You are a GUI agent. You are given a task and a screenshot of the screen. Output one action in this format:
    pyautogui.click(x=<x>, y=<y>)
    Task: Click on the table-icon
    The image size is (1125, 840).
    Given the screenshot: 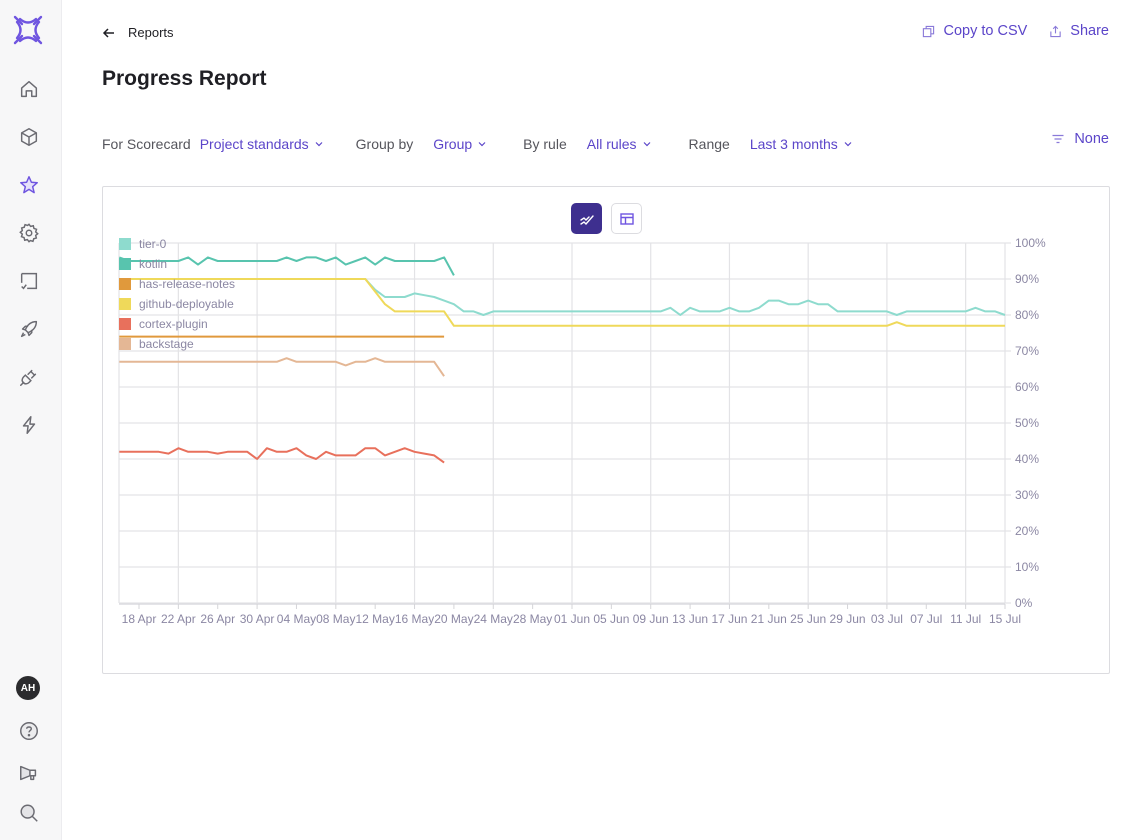 What is the action you would take?
    pyautogui.click(x=626, y=218)
    